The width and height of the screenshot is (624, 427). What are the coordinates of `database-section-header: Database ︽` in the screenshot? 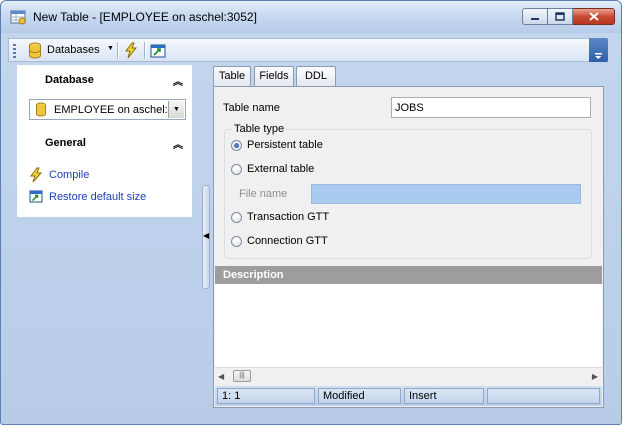 It's located at (104, 80).